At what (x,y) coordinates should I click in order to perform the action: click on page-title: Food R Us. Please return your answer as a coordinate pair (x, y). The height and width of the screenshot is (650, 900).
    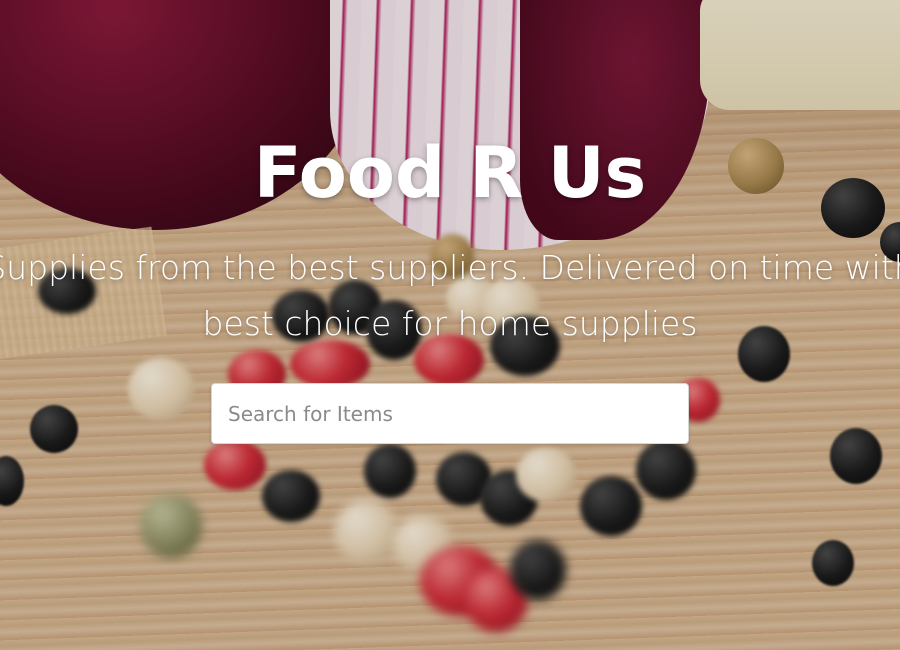
    Looking at the image, I should click on (450, 173).